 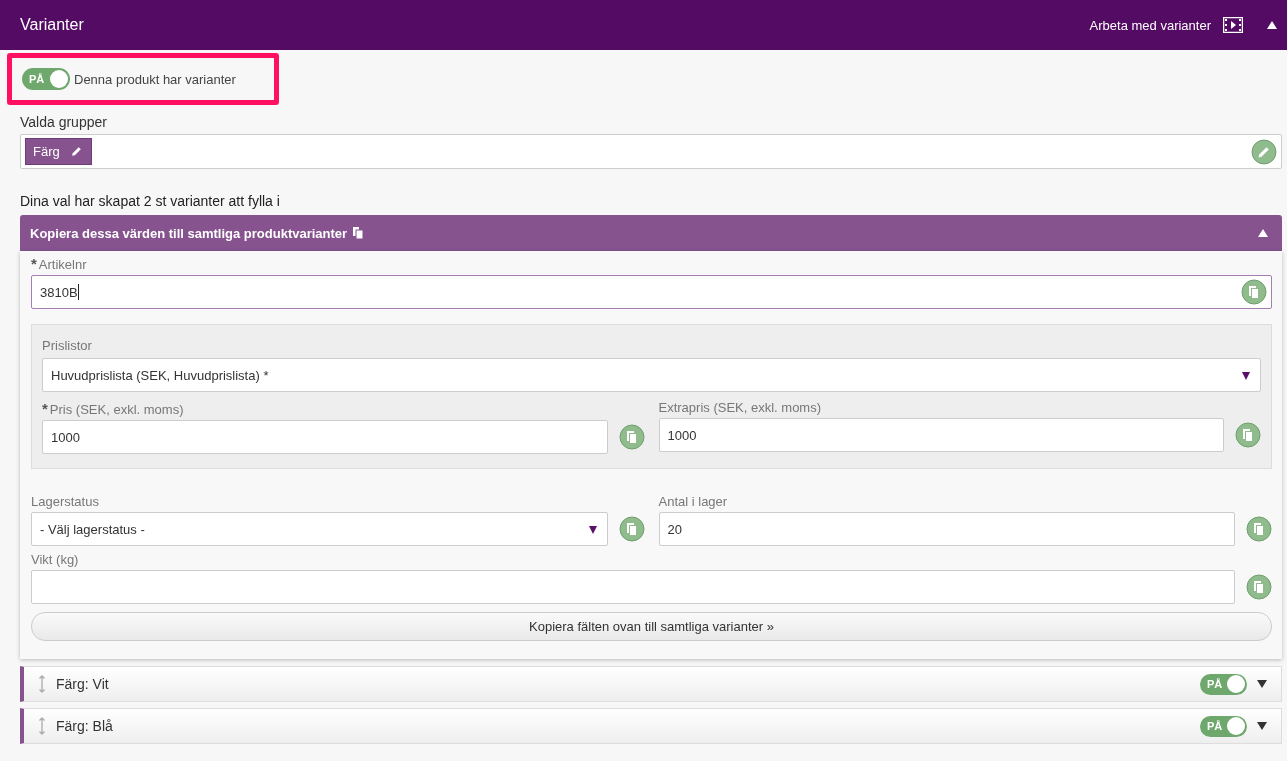 What do you see at coordinates (633, 587) in the screenshot?
I see `weight-input` at bounding box center [633, 587].